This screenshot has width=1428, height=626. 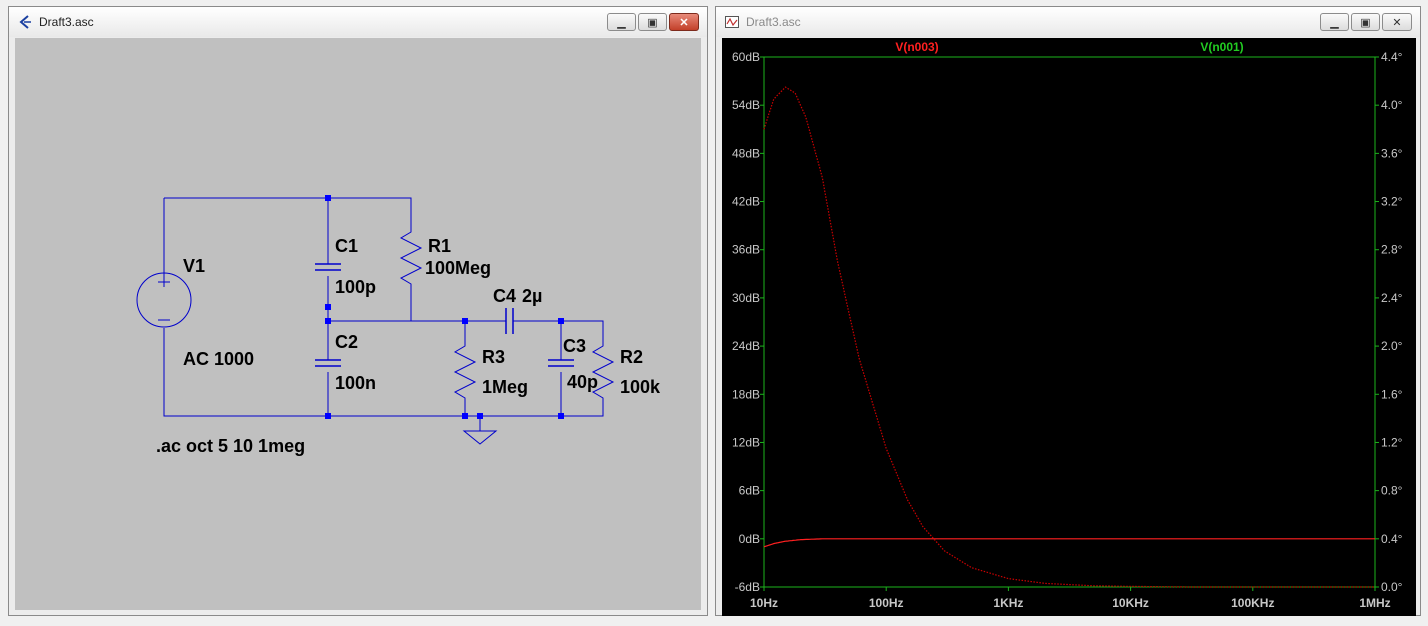 I want to click on x-tick-label: 1MHz, so click(x=1374, y=603).